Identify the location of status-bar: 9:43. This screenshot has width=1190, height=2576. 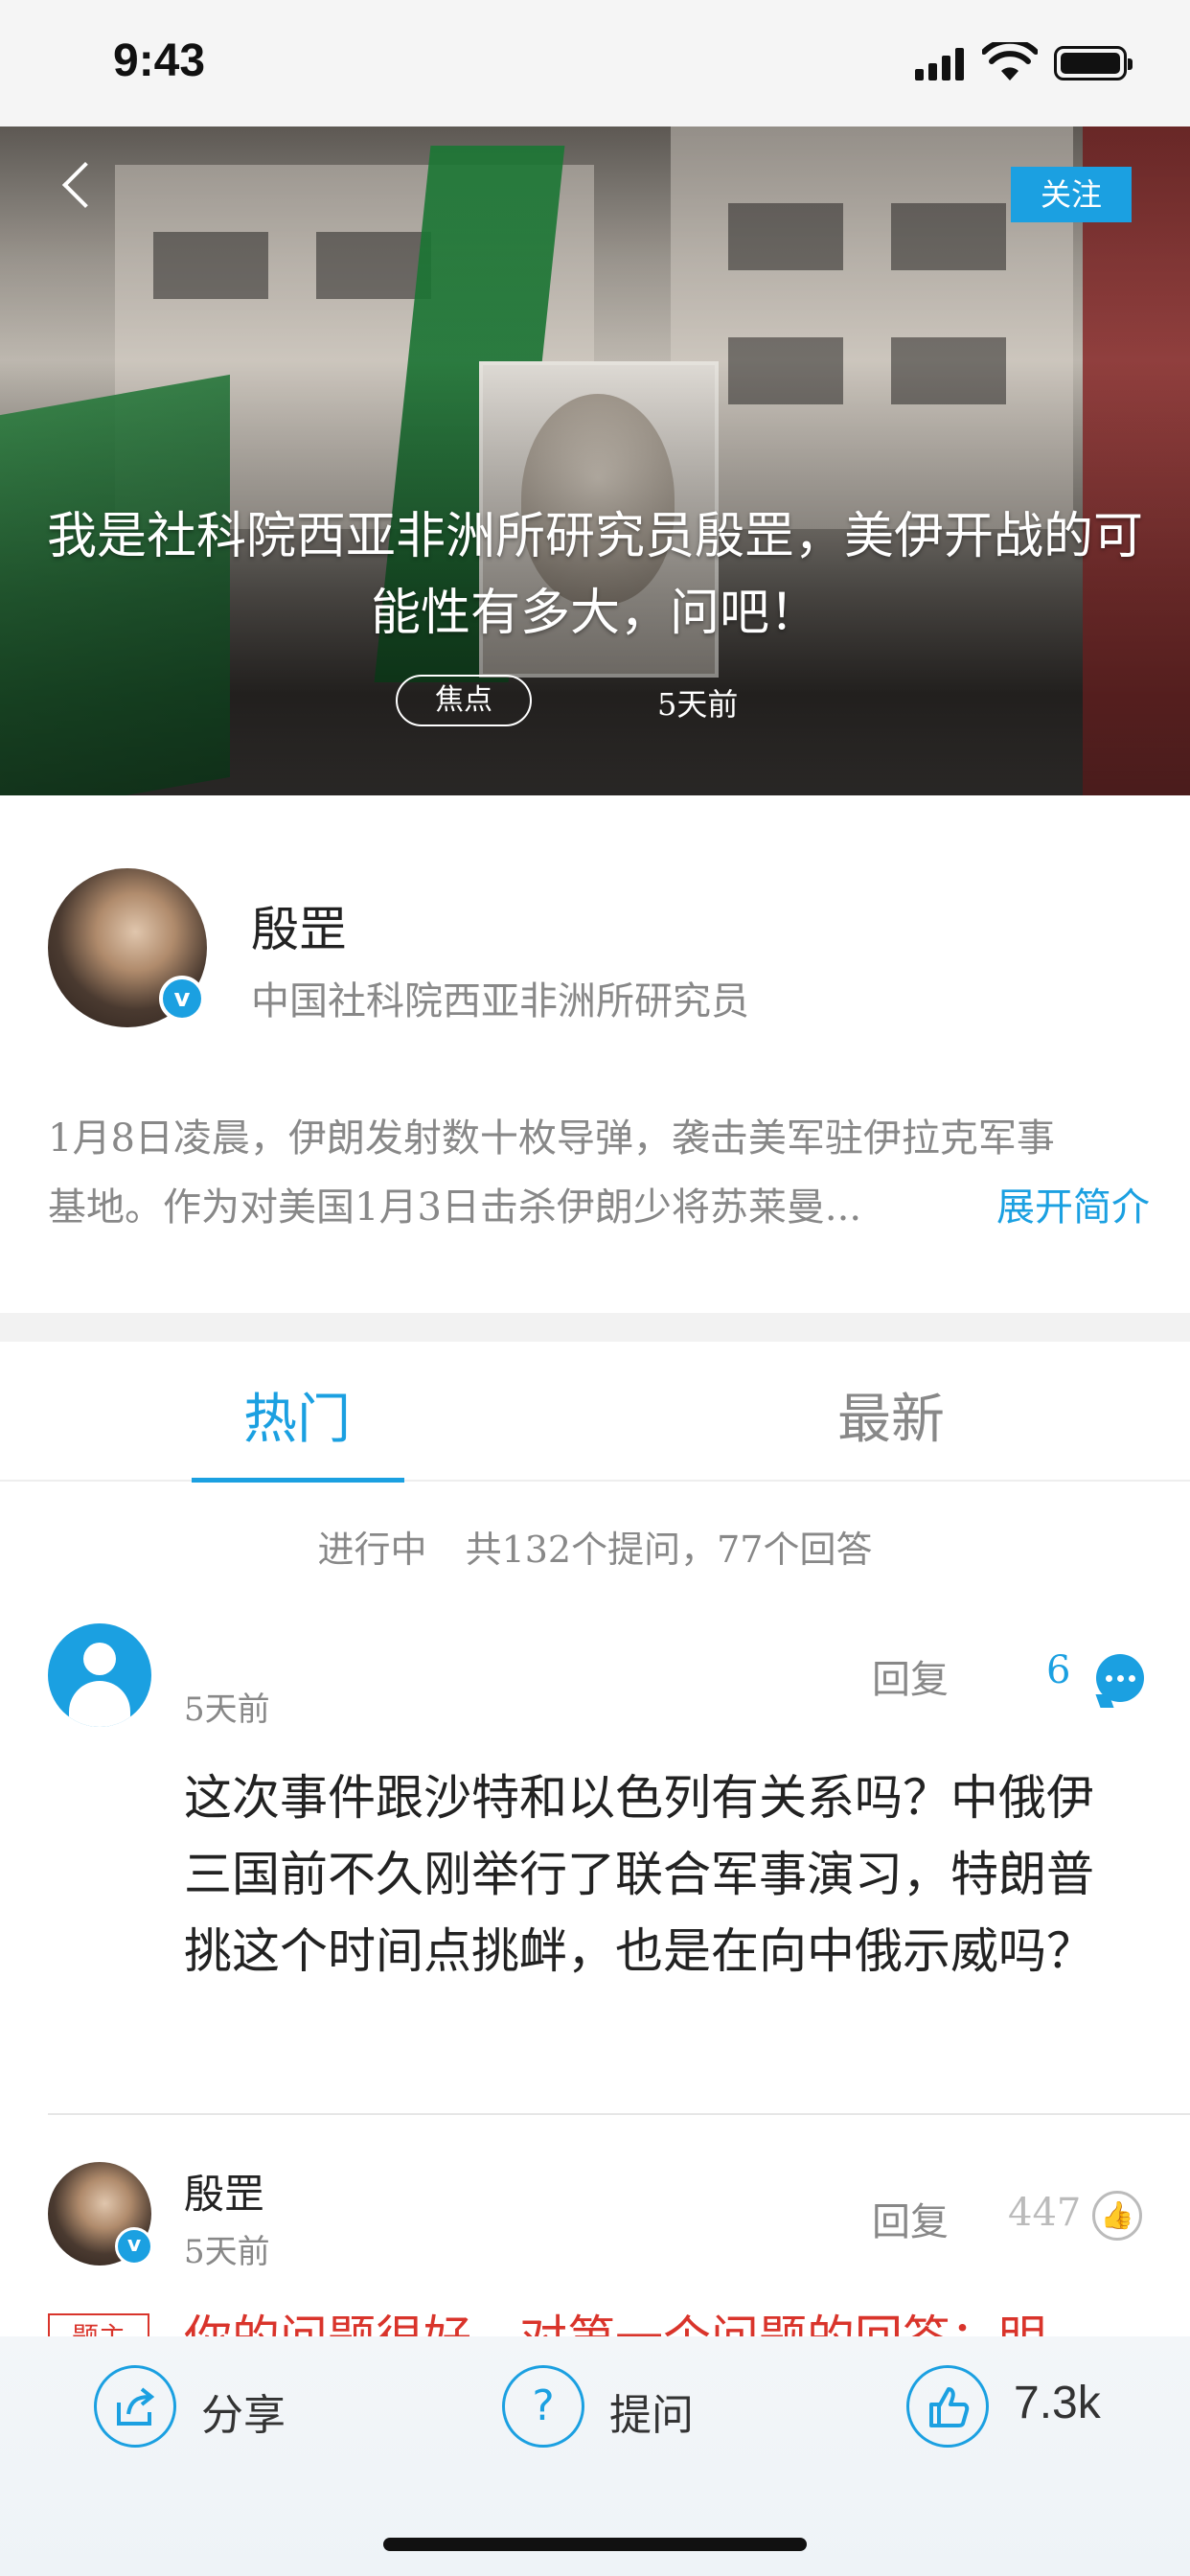
(595, 63).